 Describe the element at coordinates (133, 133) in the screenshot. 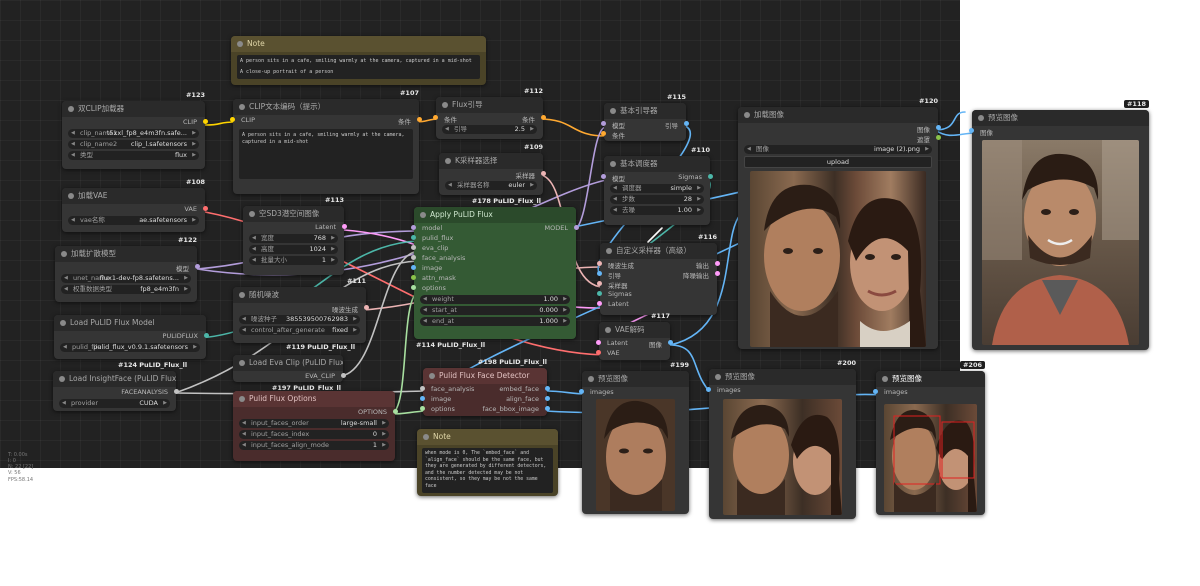

I see `widget-clip-name1: ◀ clip_name1 t5xxl_fp8_e4m3fn.safe... ▶` at that location.